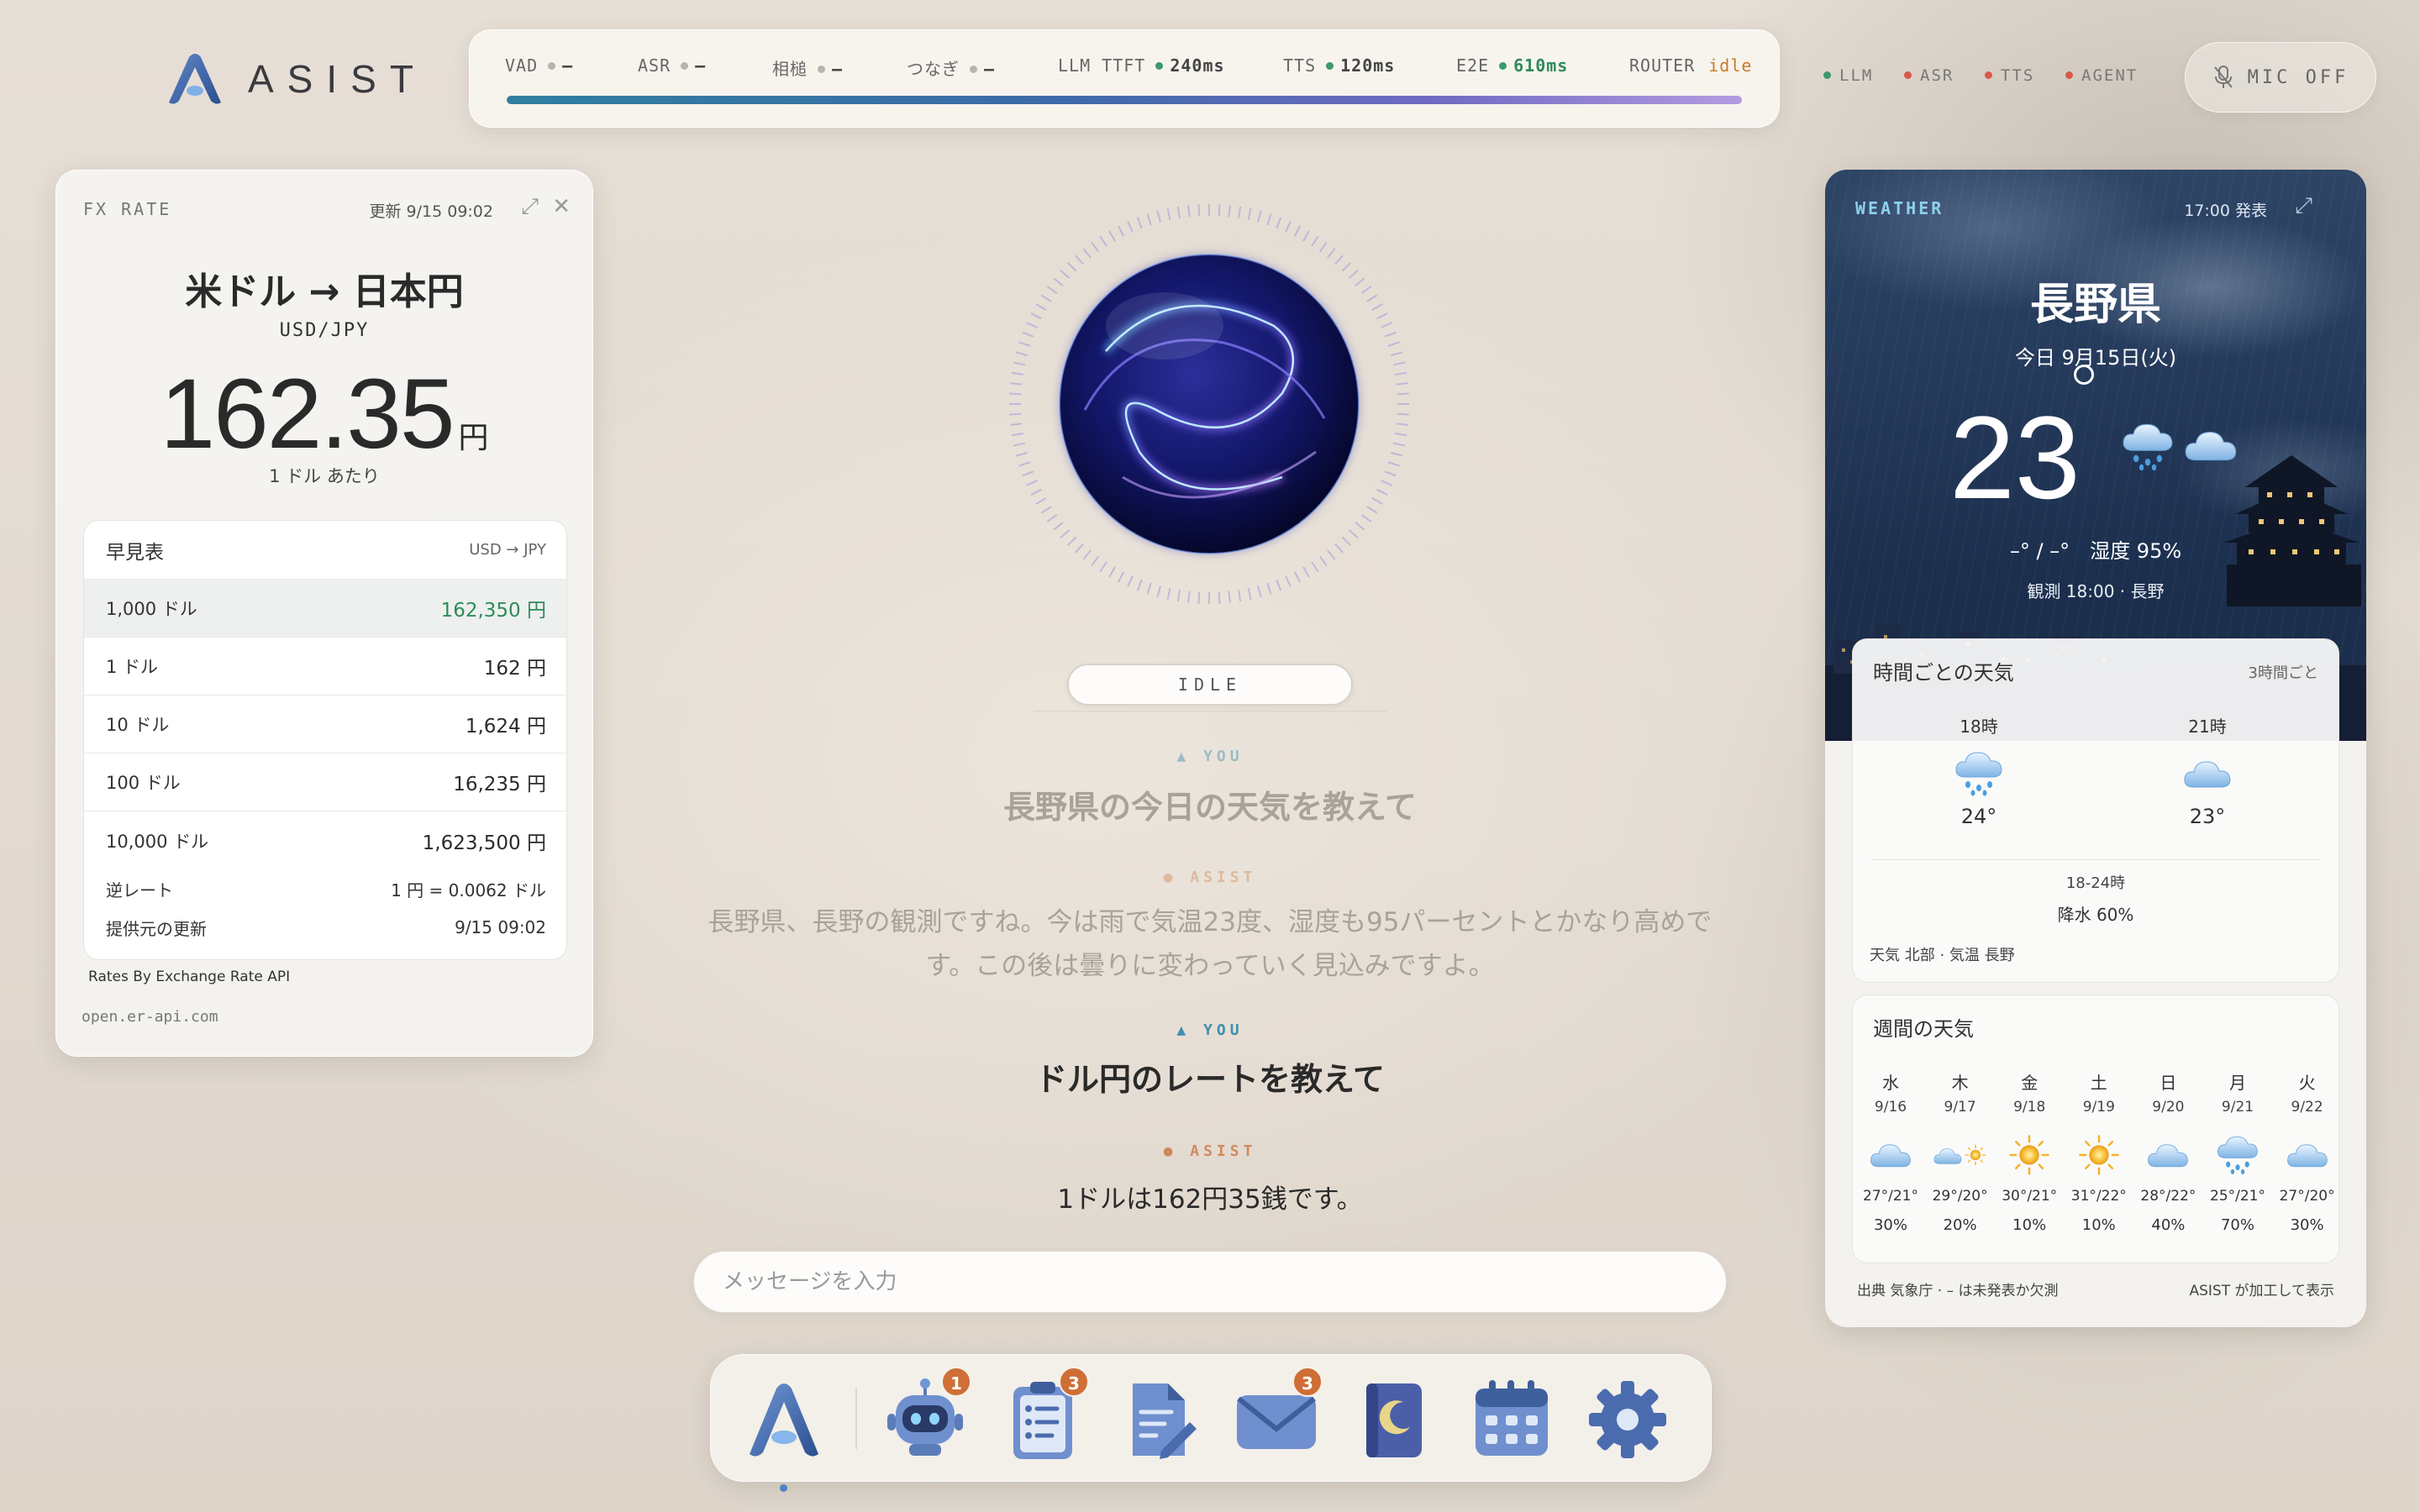  What do you see at coordinates (1210, 1282) in the screenshot?
I see `message-input: メッセージを入力` at bounding box center [1210, 1282].